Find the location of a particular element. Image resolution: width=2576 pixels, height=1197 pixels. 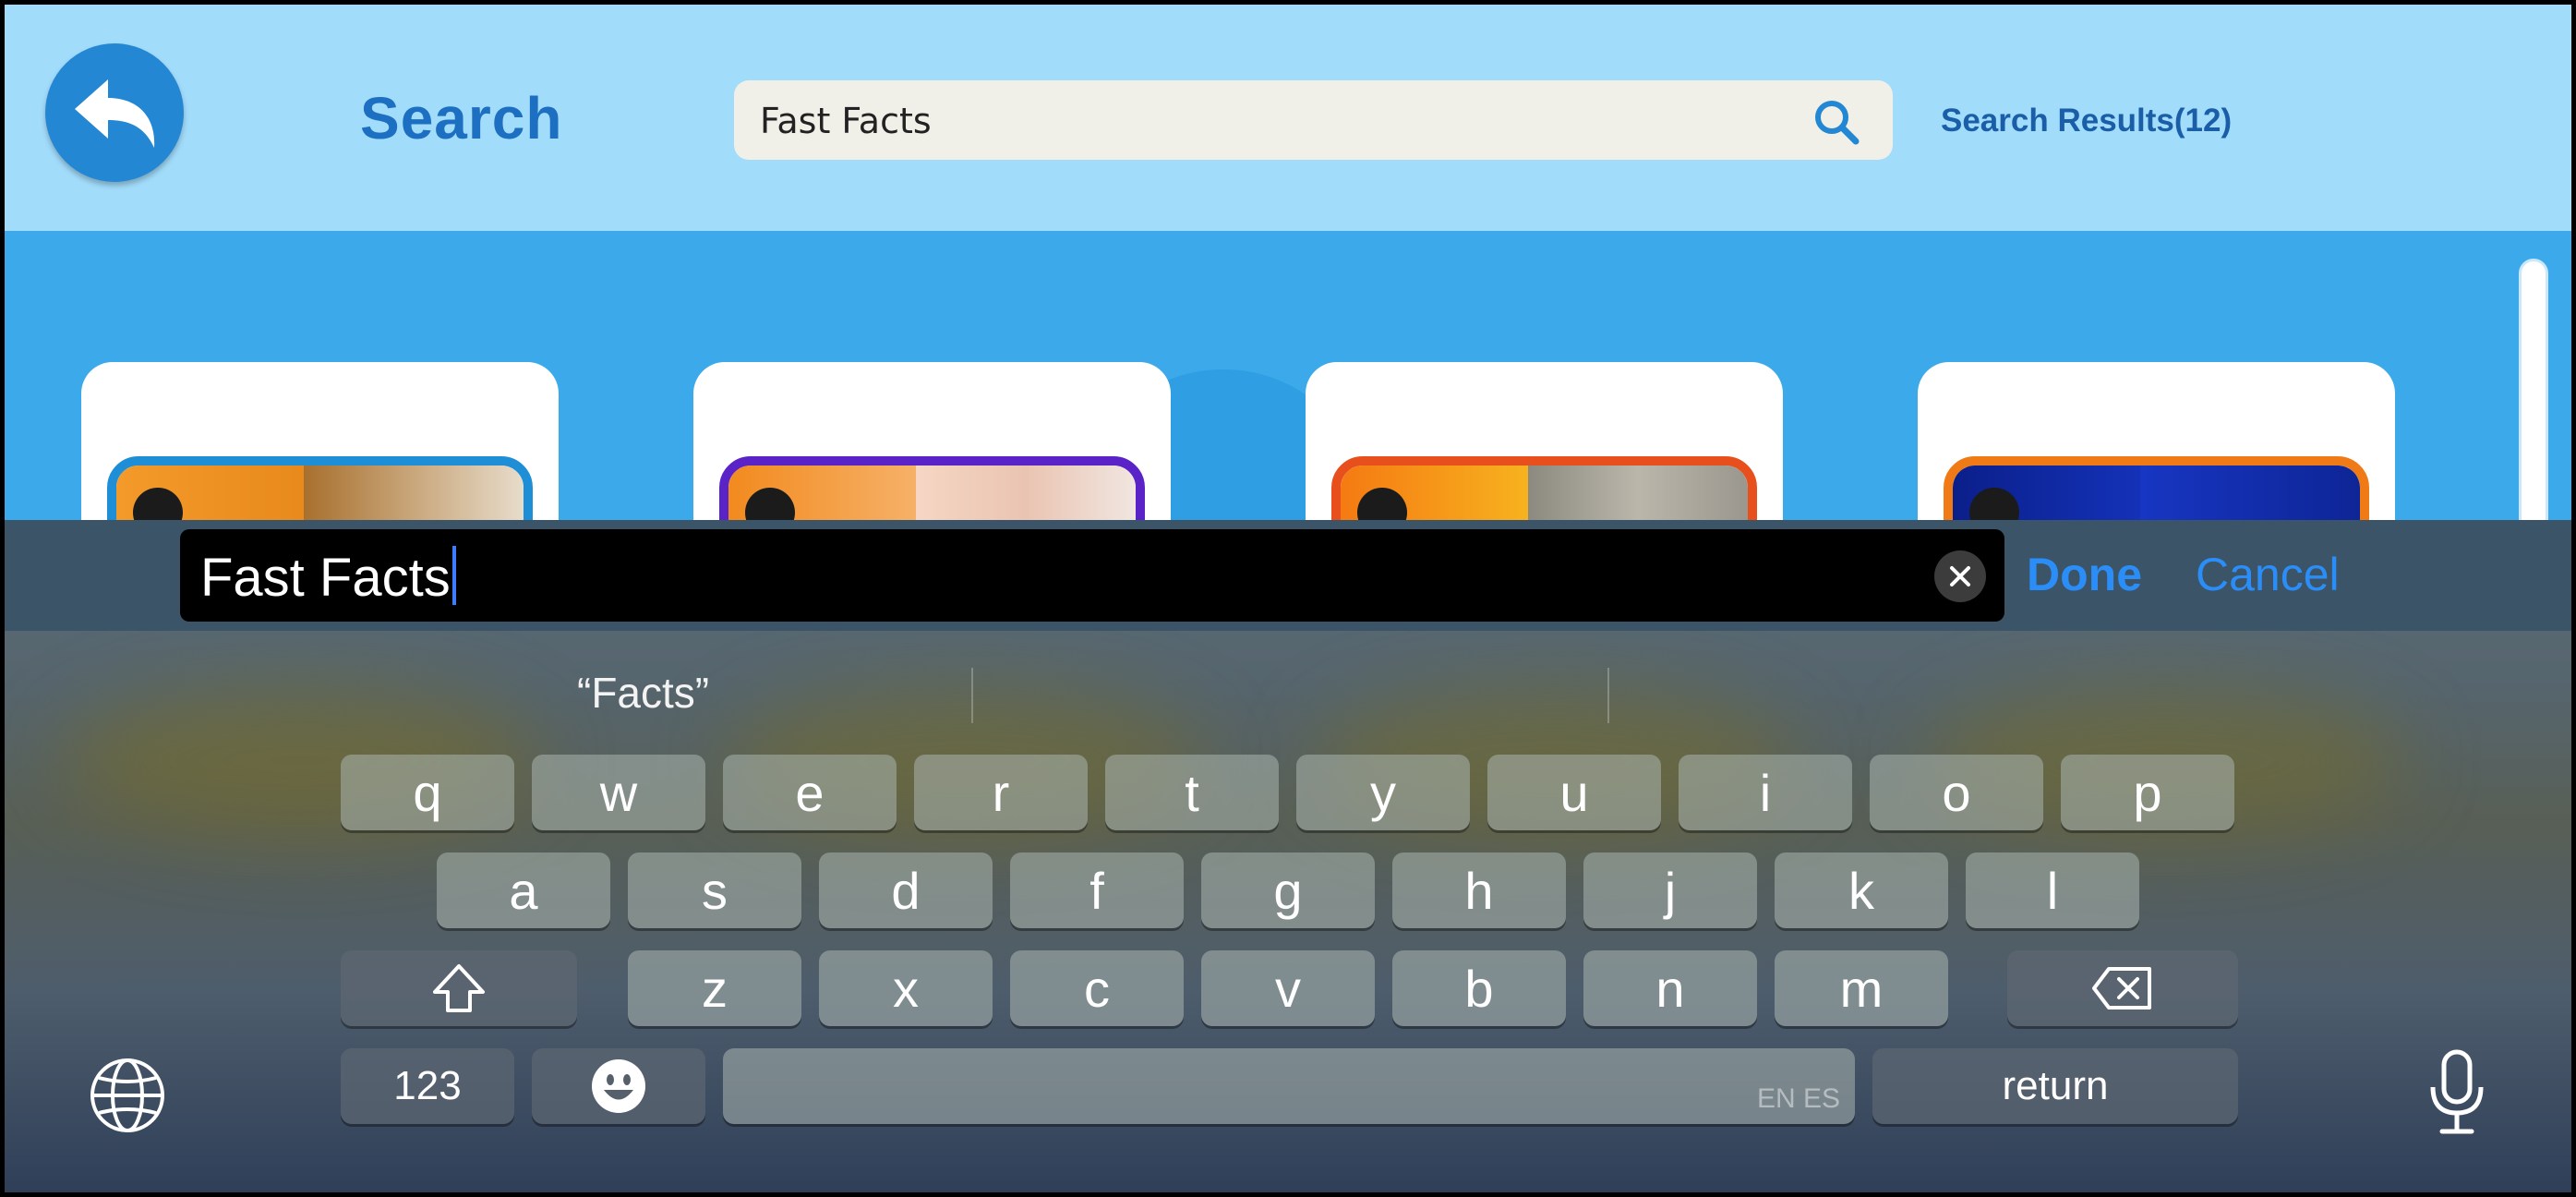

key-y: y is located at coordinates (1383, 792).